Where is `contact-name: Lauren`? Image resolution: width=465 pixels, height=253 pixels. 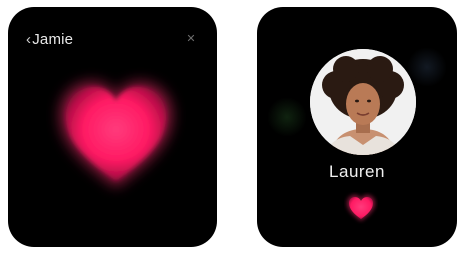 contact-name: Lauren is located at coordinates (357, 171).